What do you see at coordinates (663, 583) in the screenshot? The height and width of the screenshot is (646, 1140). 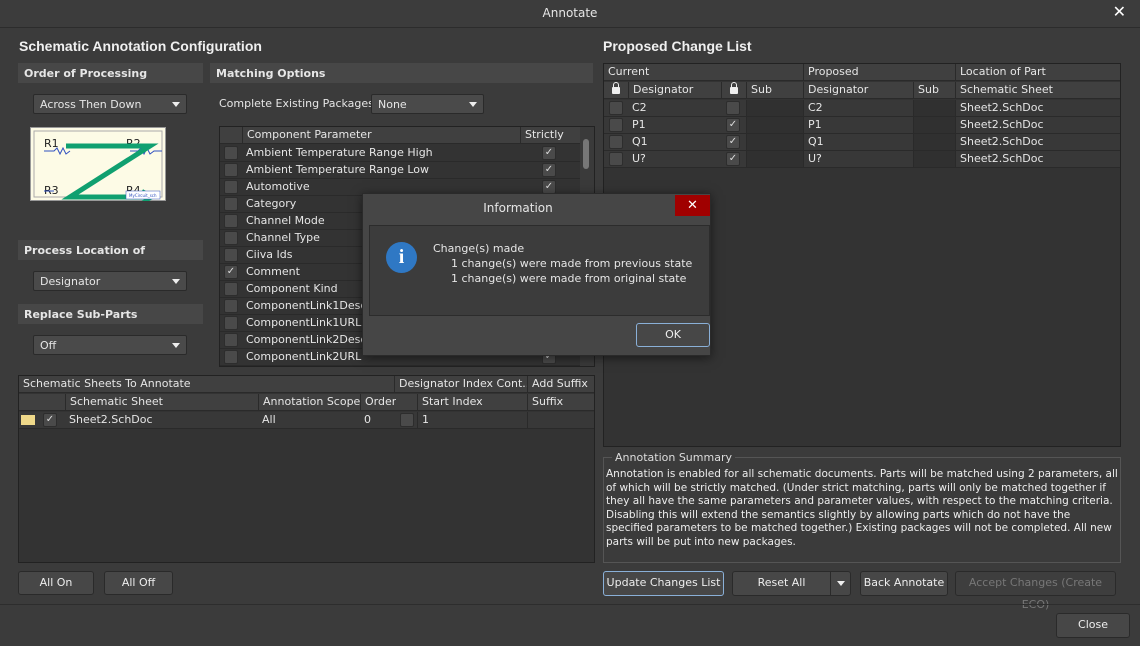 I see `update-changes-button: Update Changes List` at bounding box center [663, 583].